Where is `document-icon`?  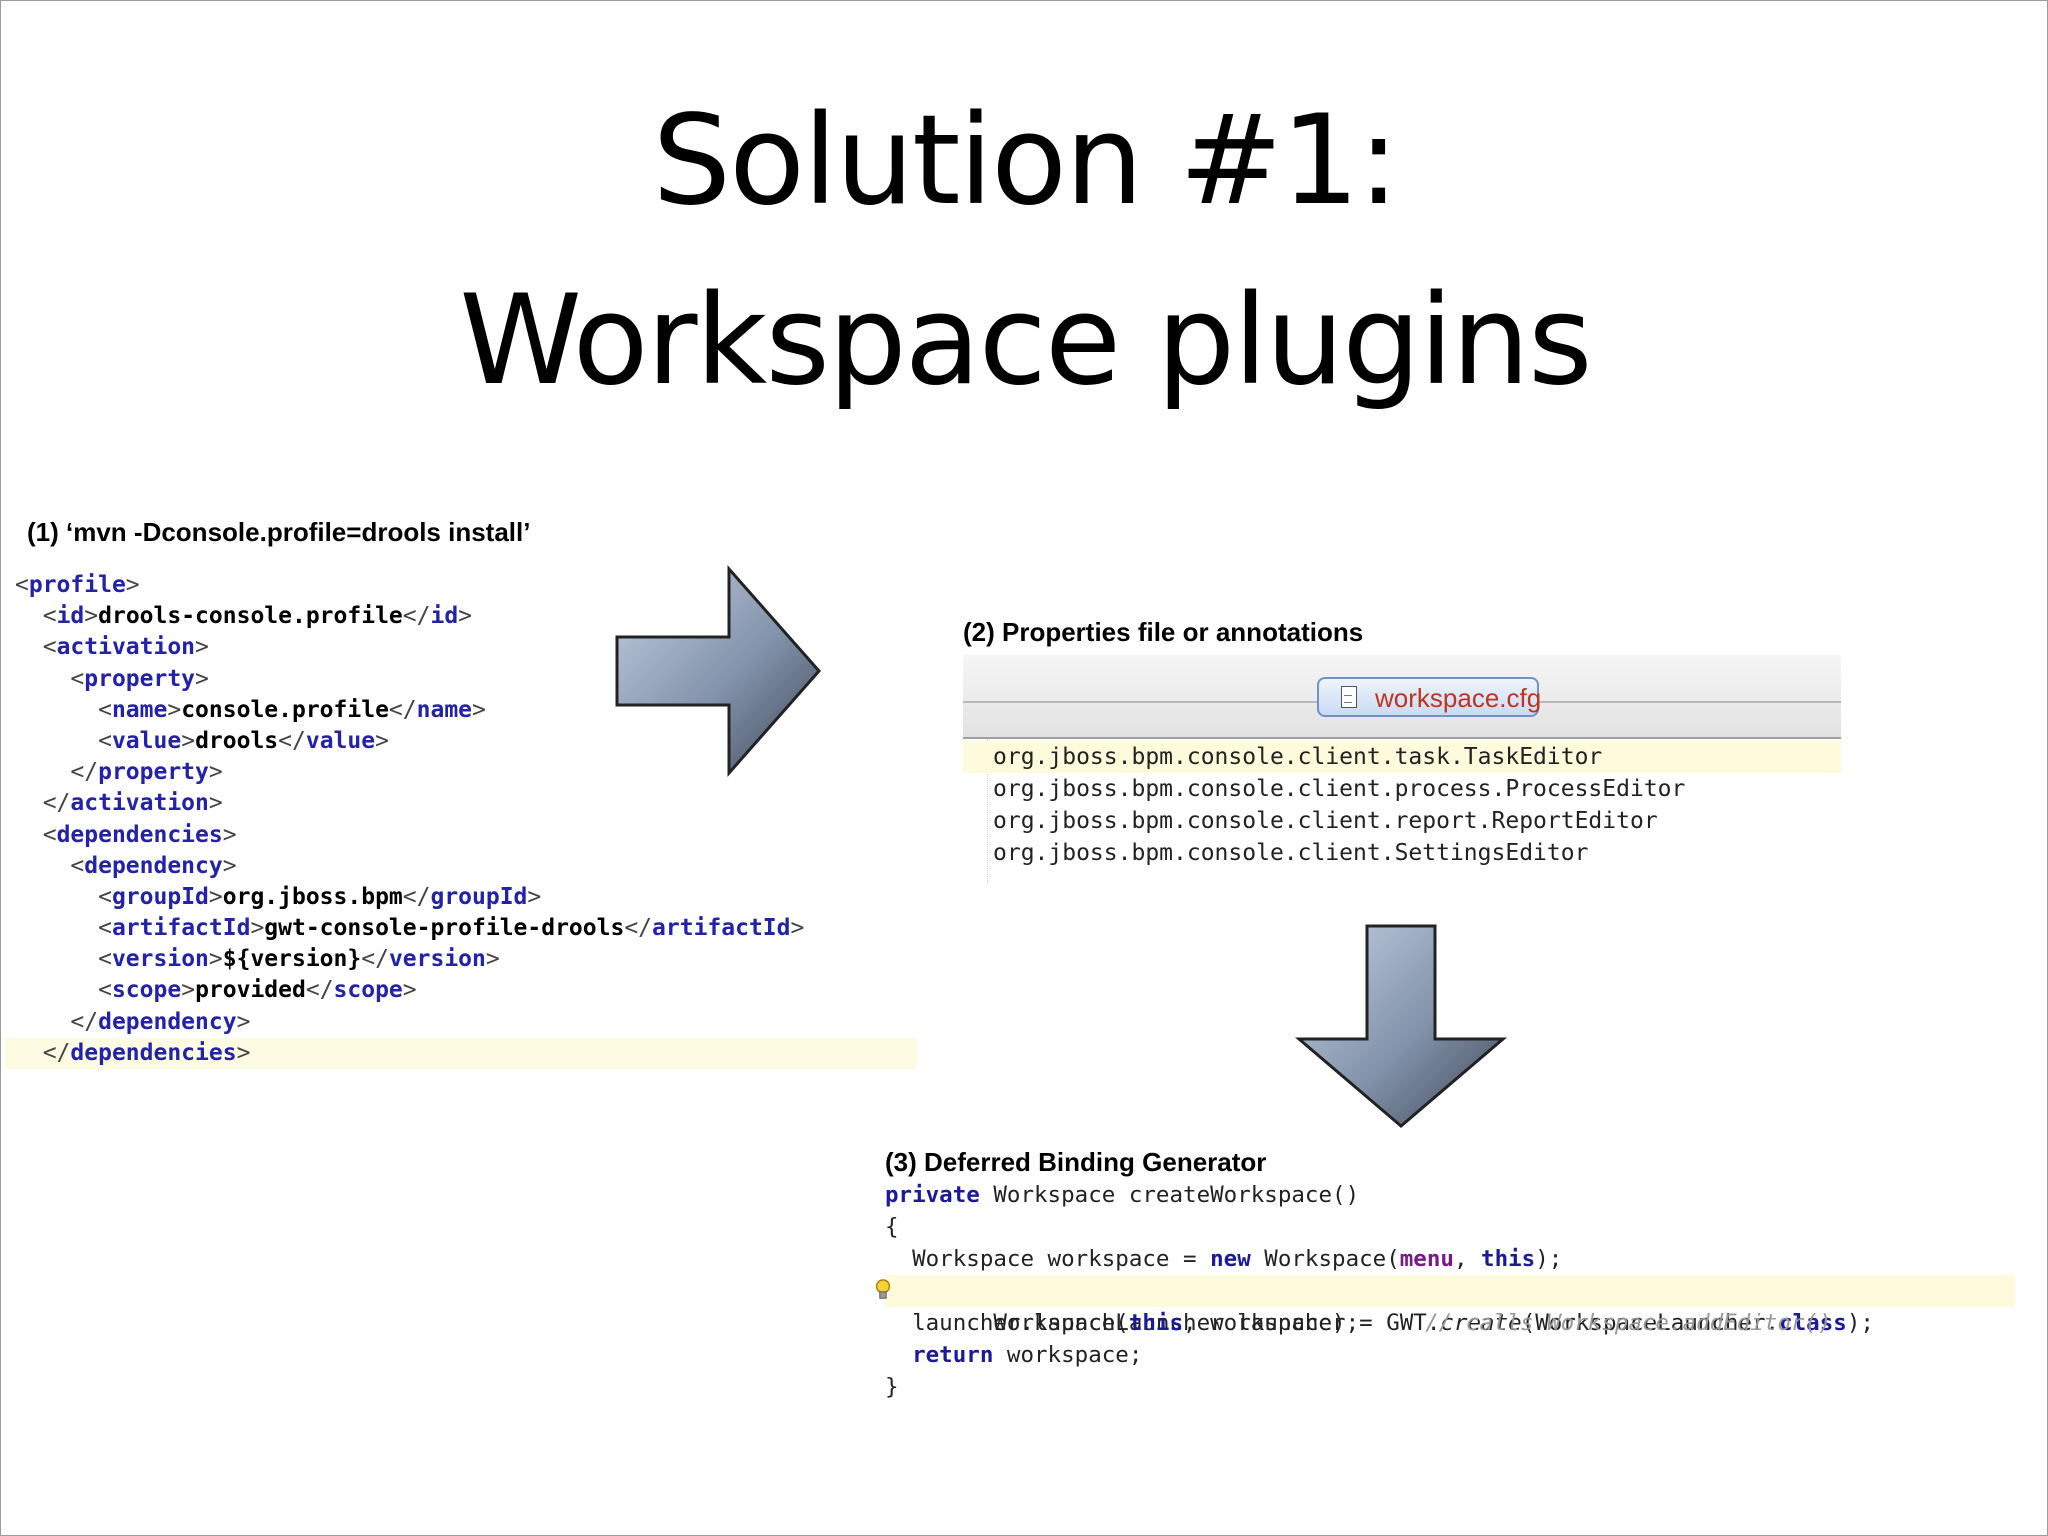 document-icon is located at coordinates (1349, 697).